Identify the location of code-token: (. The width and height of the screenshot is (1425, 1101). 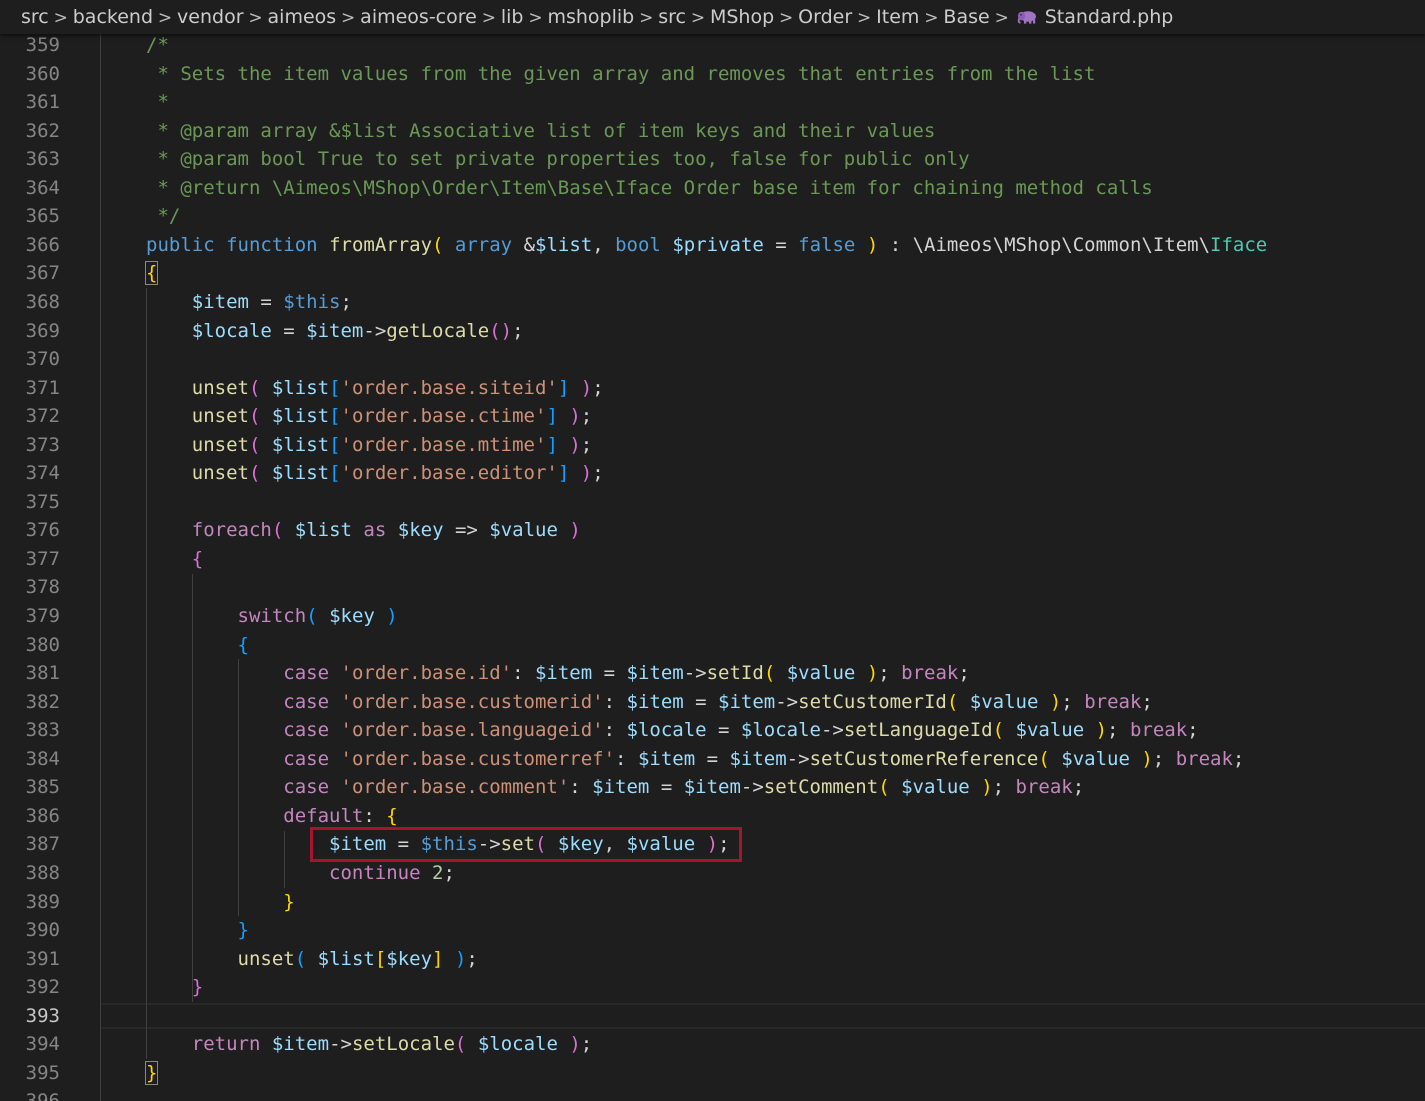
(952, 701).